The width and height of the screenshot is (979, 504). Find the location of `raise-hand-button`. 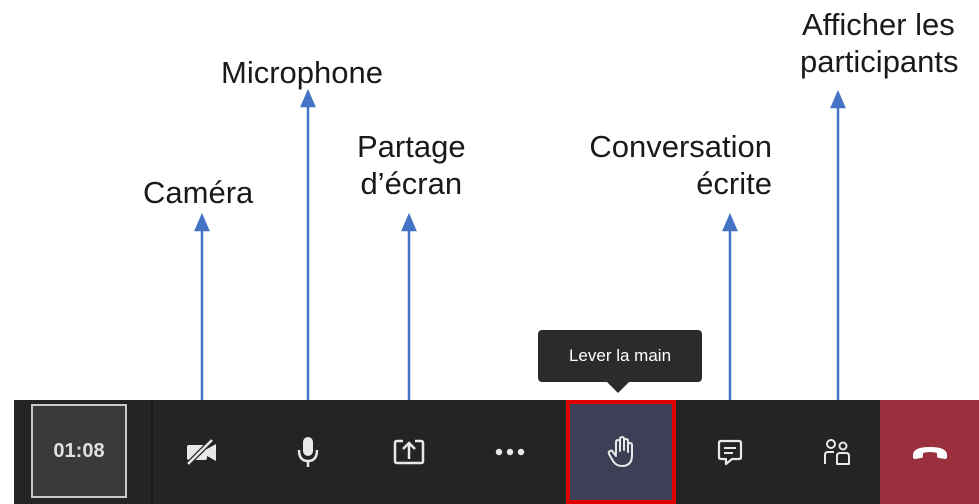

raise-hand-button is located at coordinates (621, 452).